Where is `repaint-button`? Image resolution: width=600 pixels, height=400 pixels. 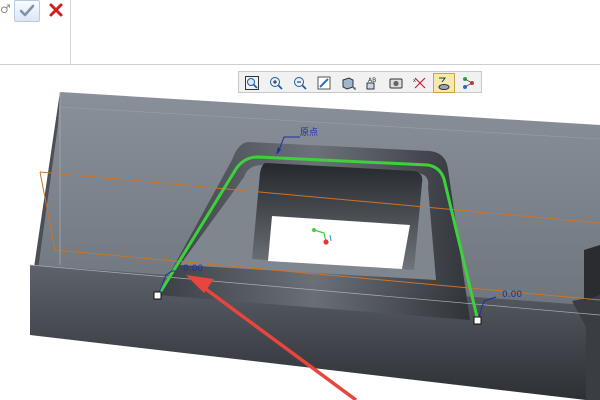
repaint-button is located at coordinates (324, 83).